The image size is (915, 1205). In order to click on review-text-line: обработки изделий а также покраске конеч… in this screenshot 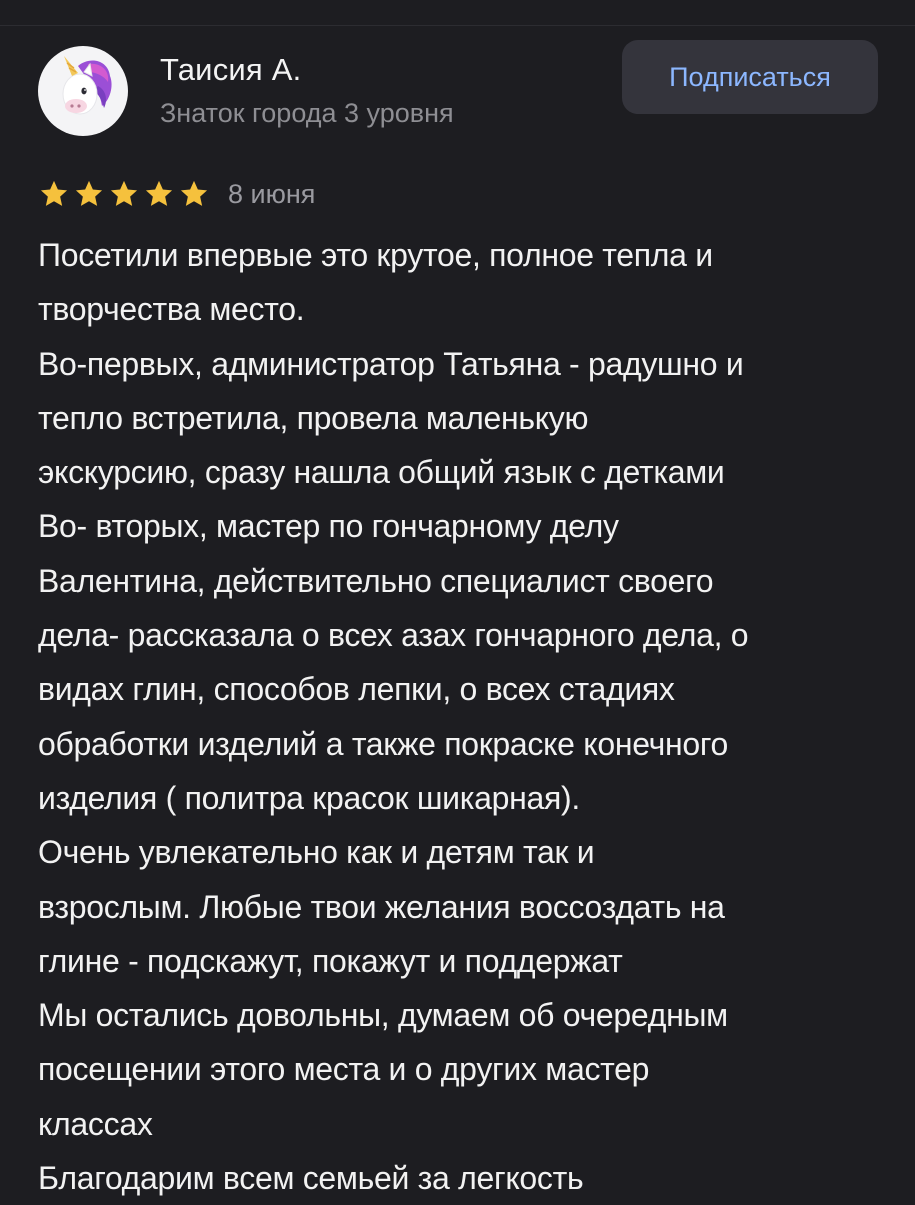, I will do `click(383, 743)`.